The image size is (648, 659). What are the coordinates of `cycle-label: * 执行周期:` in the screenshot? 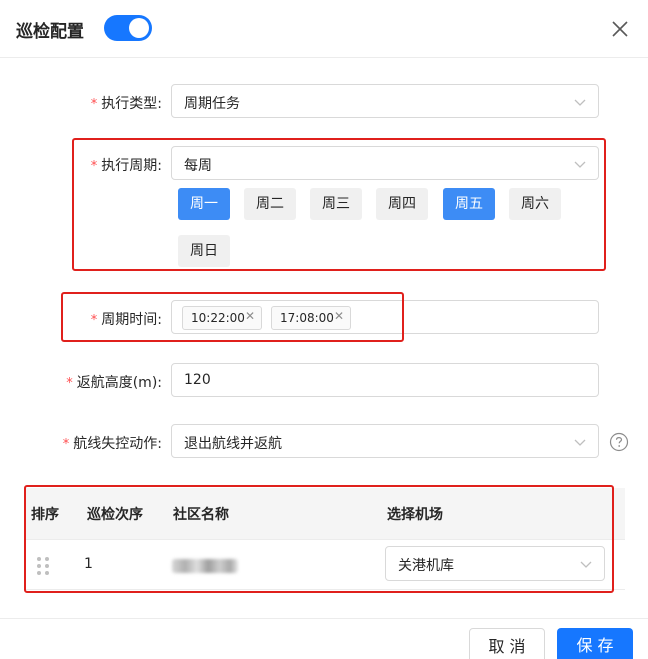 It's located at (126, 166).